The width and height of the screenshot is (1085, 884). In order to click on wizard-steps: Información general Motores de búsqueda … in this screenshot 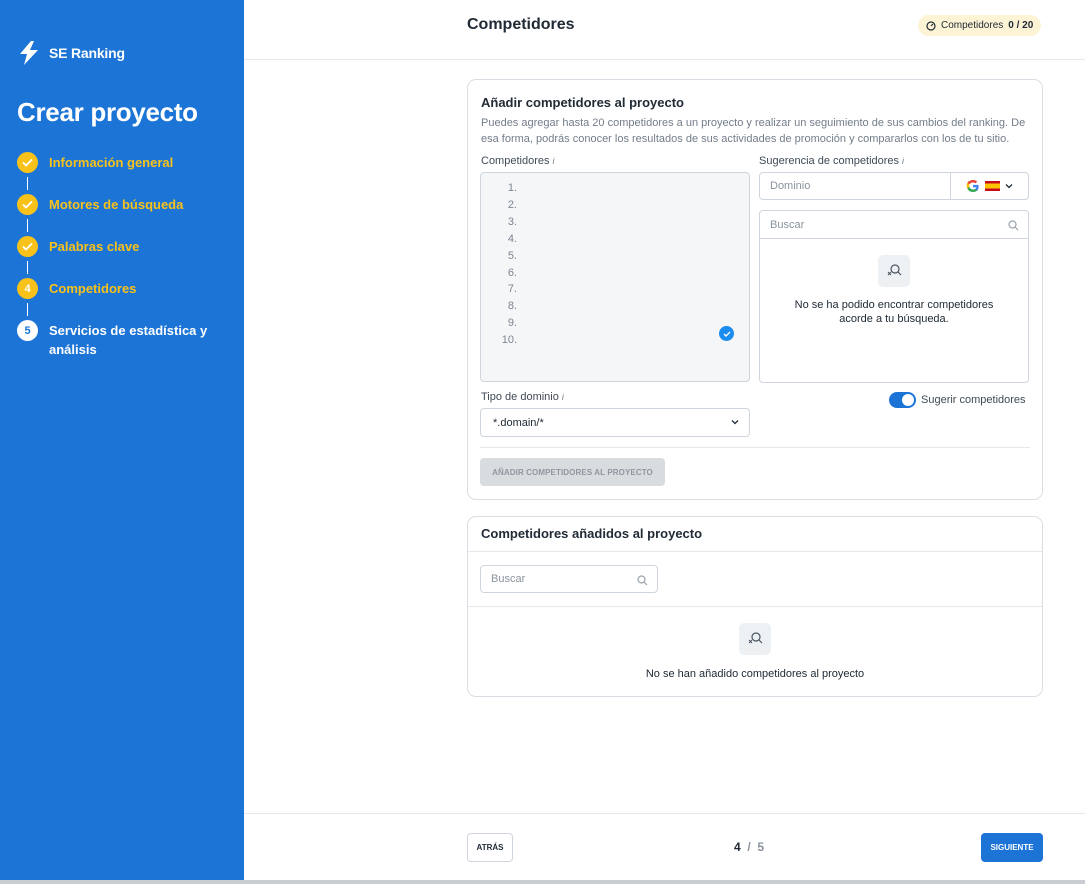, I will do `click(124, 255)`.